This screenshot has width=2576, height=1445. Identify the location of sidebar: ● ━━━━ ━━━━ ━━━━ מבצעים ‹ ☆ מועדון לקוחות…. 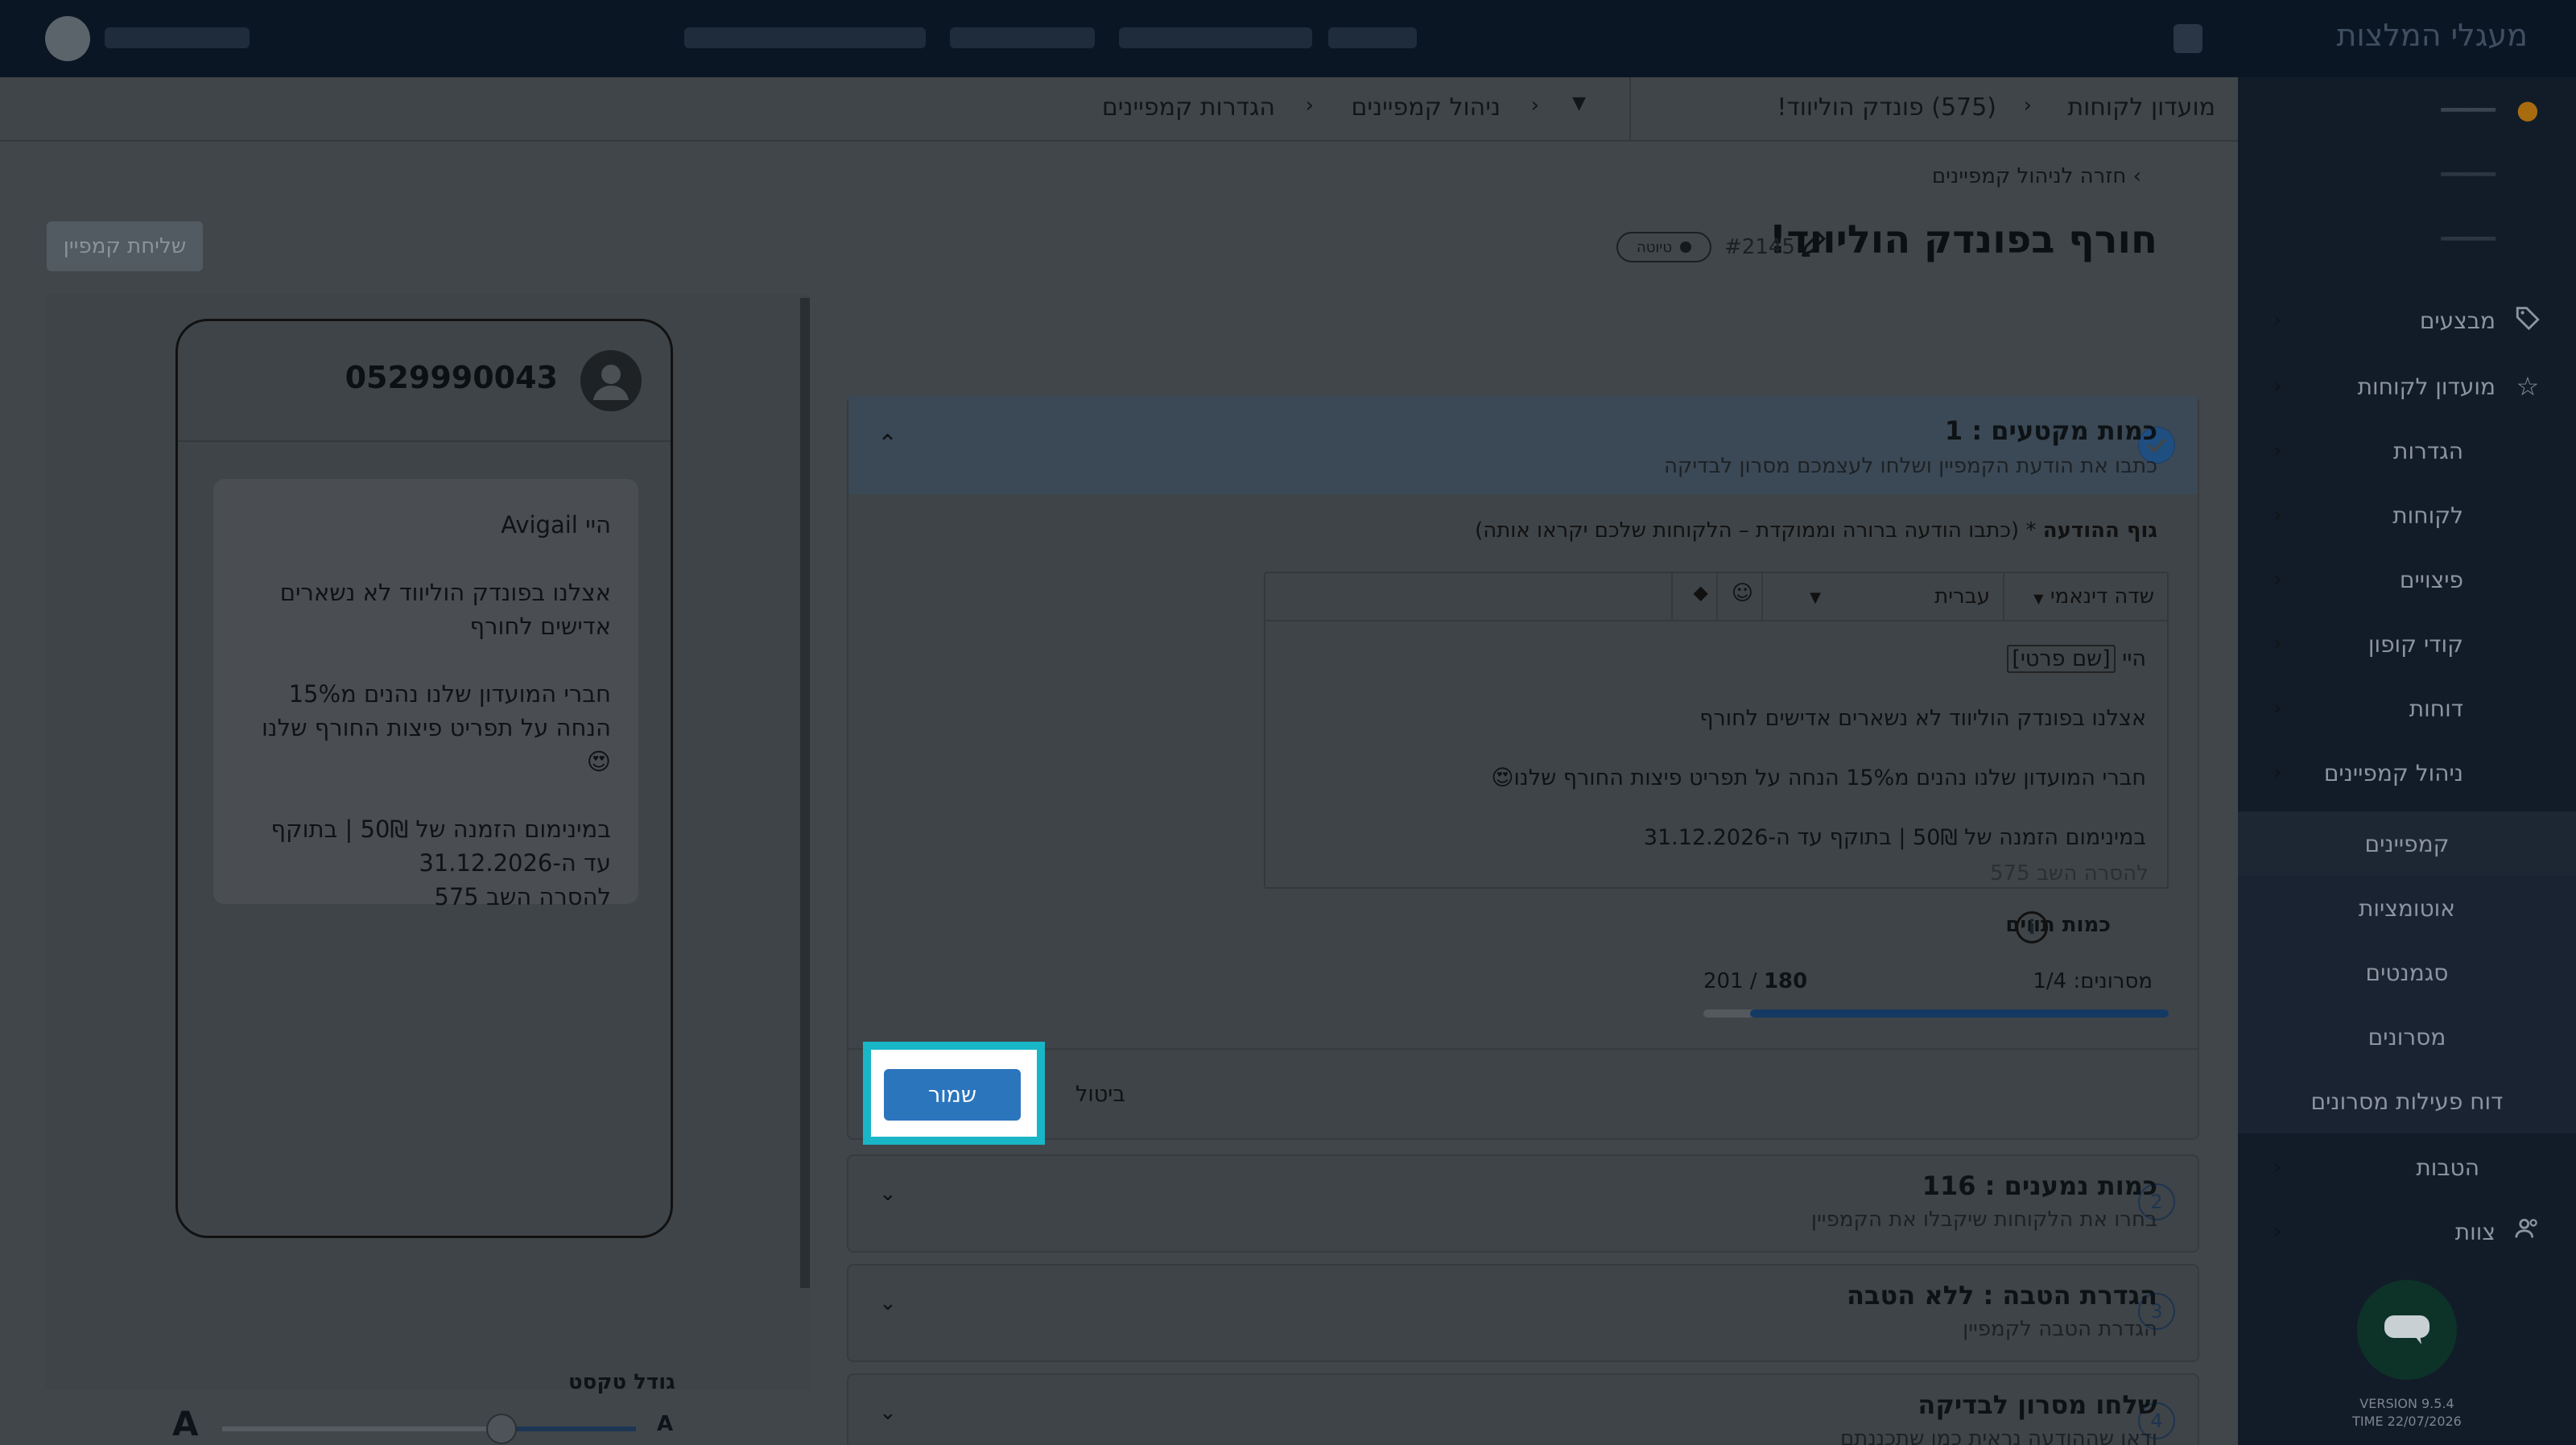
(2407, 761).